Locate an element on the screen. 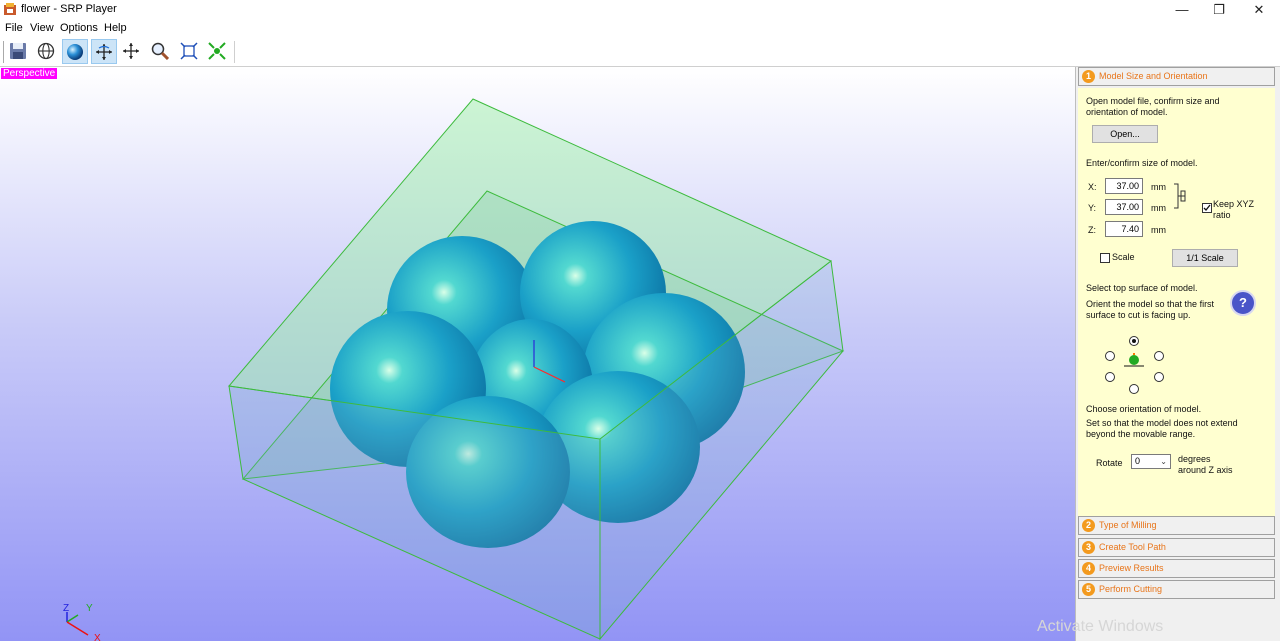 The height and width of the screenshot is (641, 1280). orientation-radio-left-upper is located at coordinates (1110, 356).